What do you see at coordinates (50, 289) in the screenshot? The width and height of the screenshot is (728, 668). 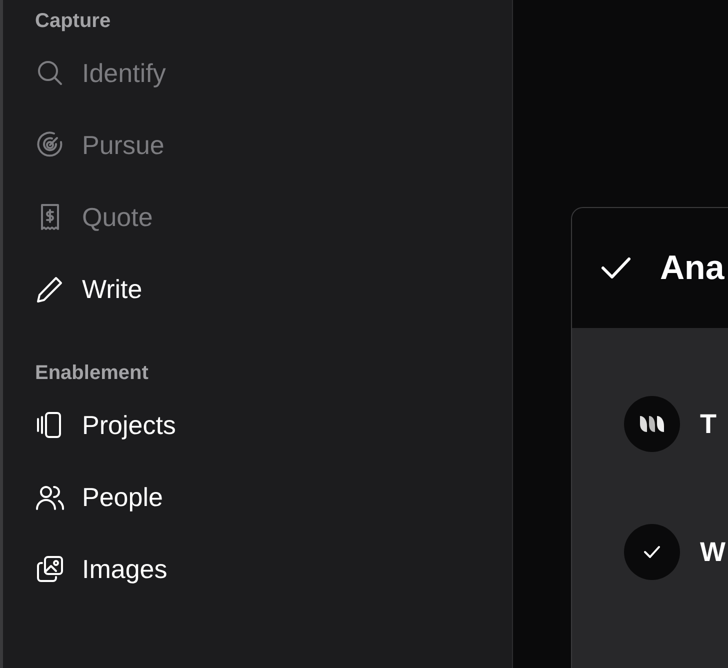 I see `pencil-icon` at bounding box center [50, 289].